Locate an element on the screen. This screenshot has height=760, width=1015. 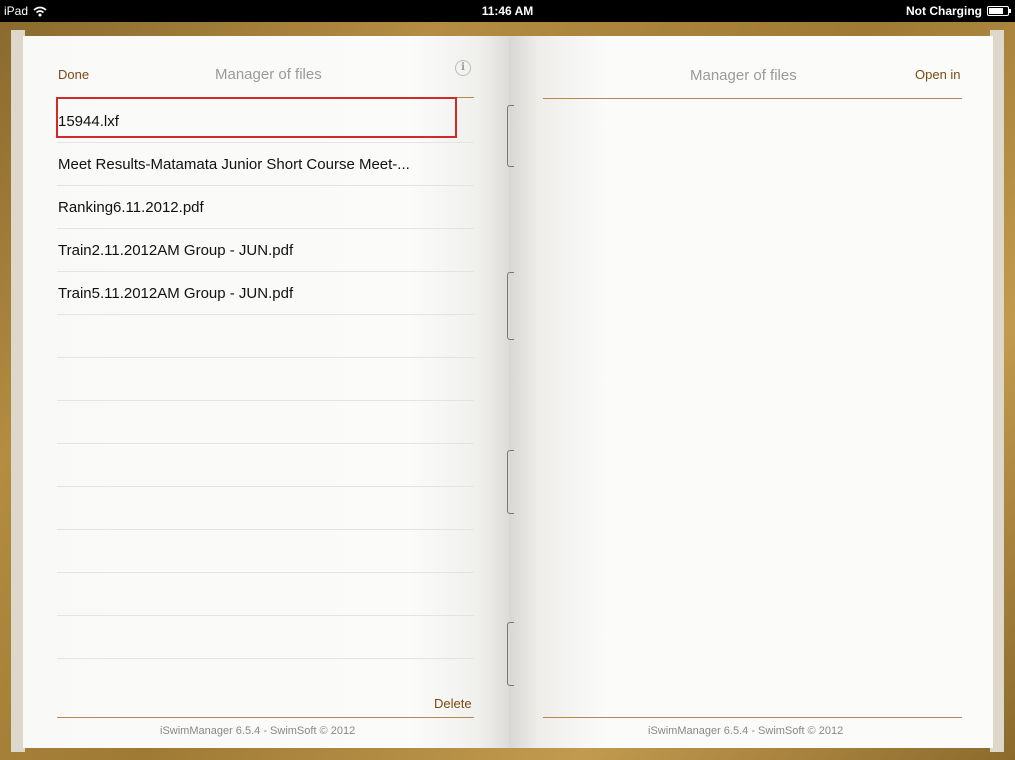
status-time: 11:46 AM is located at coordinates (507, 11).